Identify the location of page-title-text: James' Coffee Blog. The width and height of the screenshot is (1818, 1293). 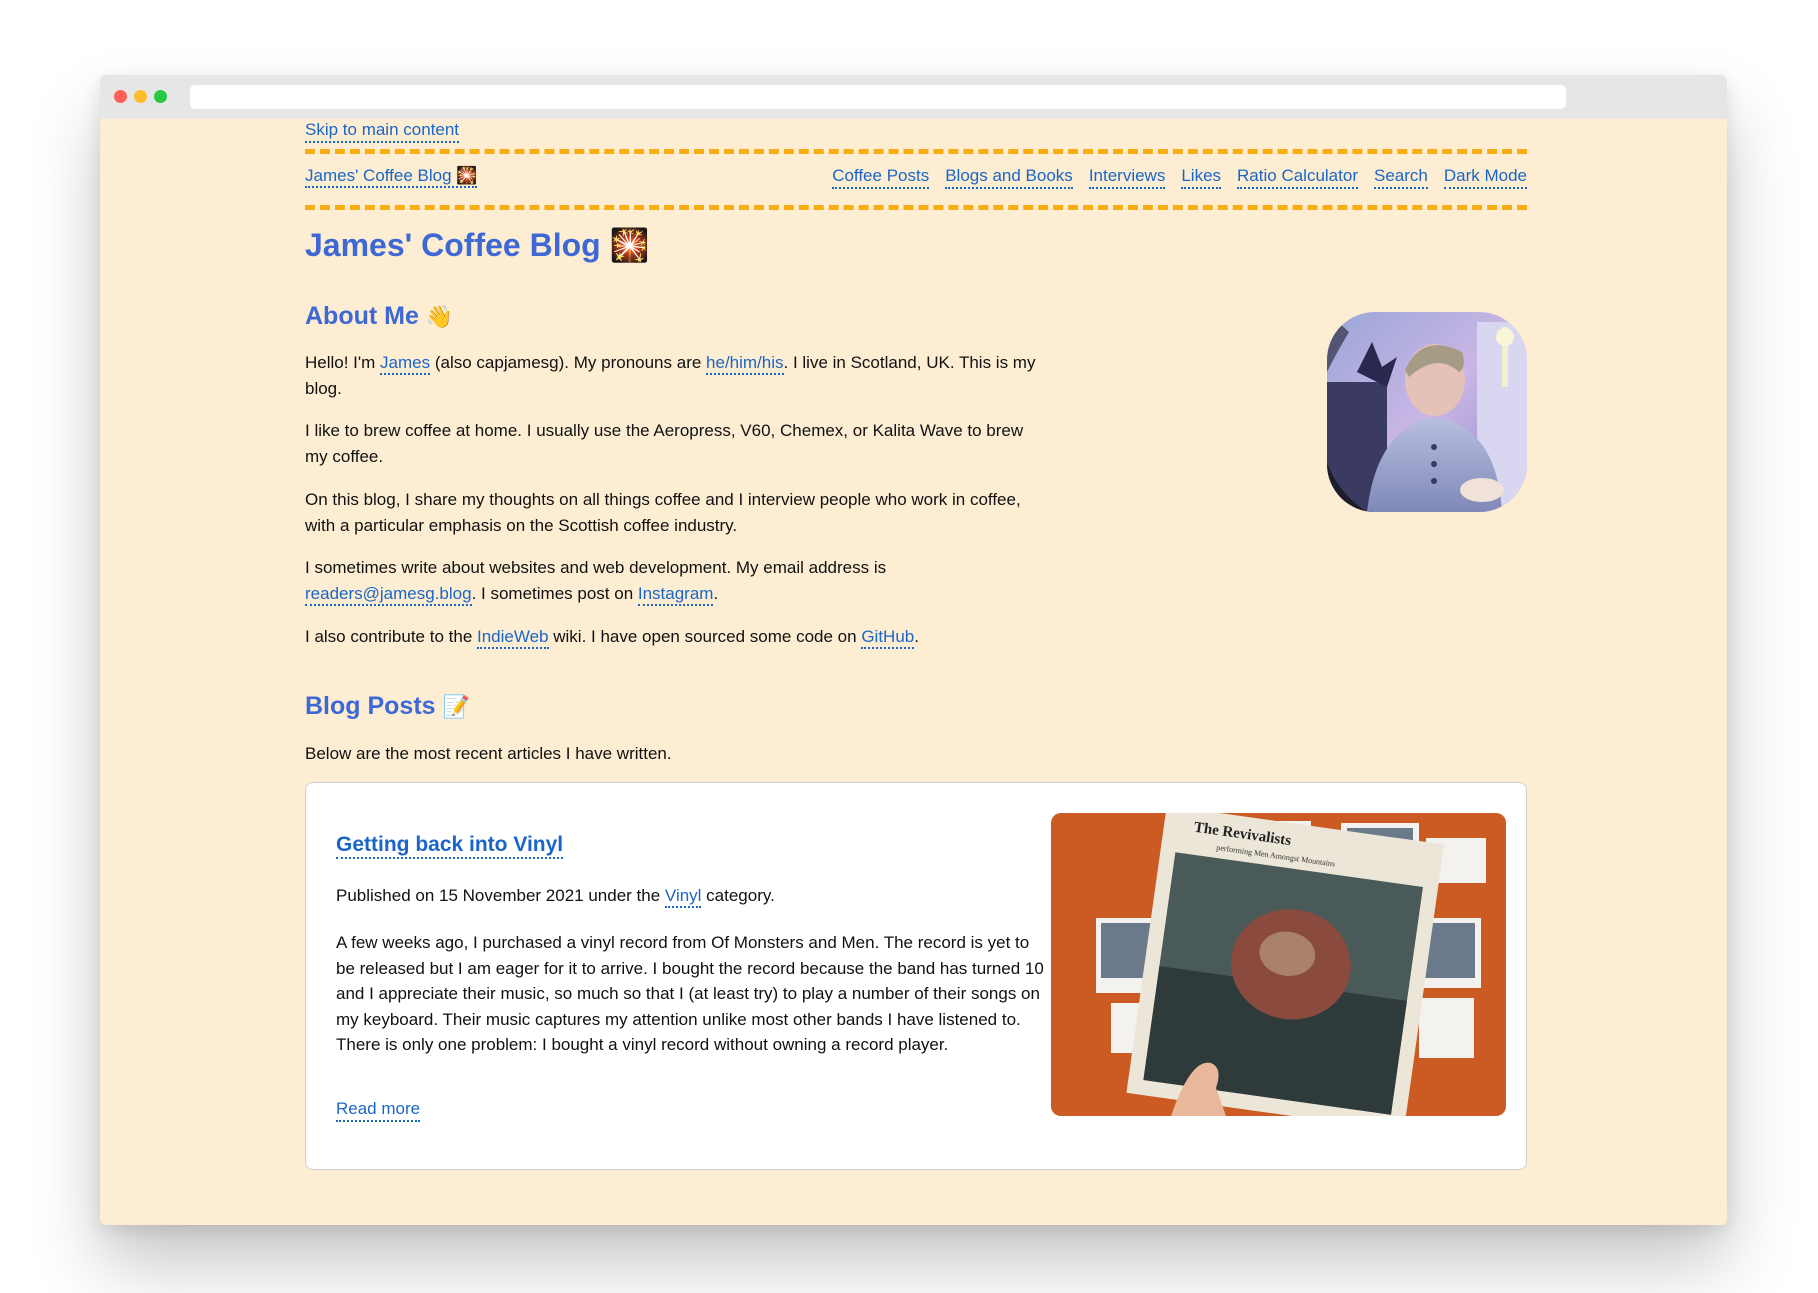
(453, 245).